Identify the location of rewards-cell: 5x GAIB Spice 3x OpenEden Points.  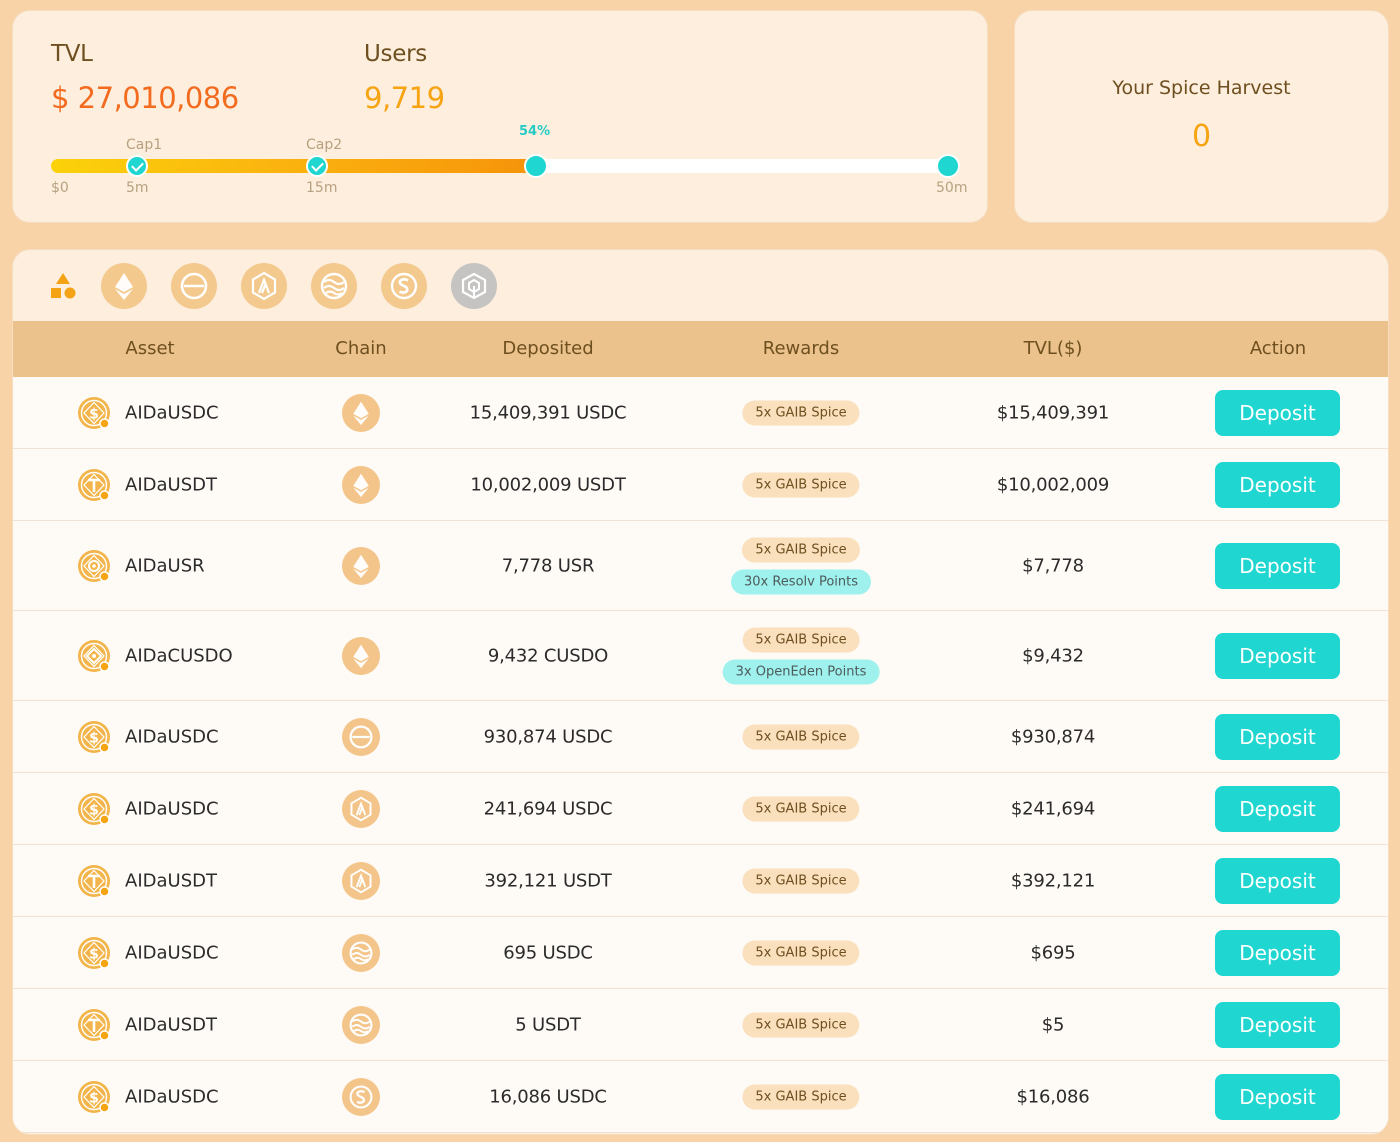
(801, 655).